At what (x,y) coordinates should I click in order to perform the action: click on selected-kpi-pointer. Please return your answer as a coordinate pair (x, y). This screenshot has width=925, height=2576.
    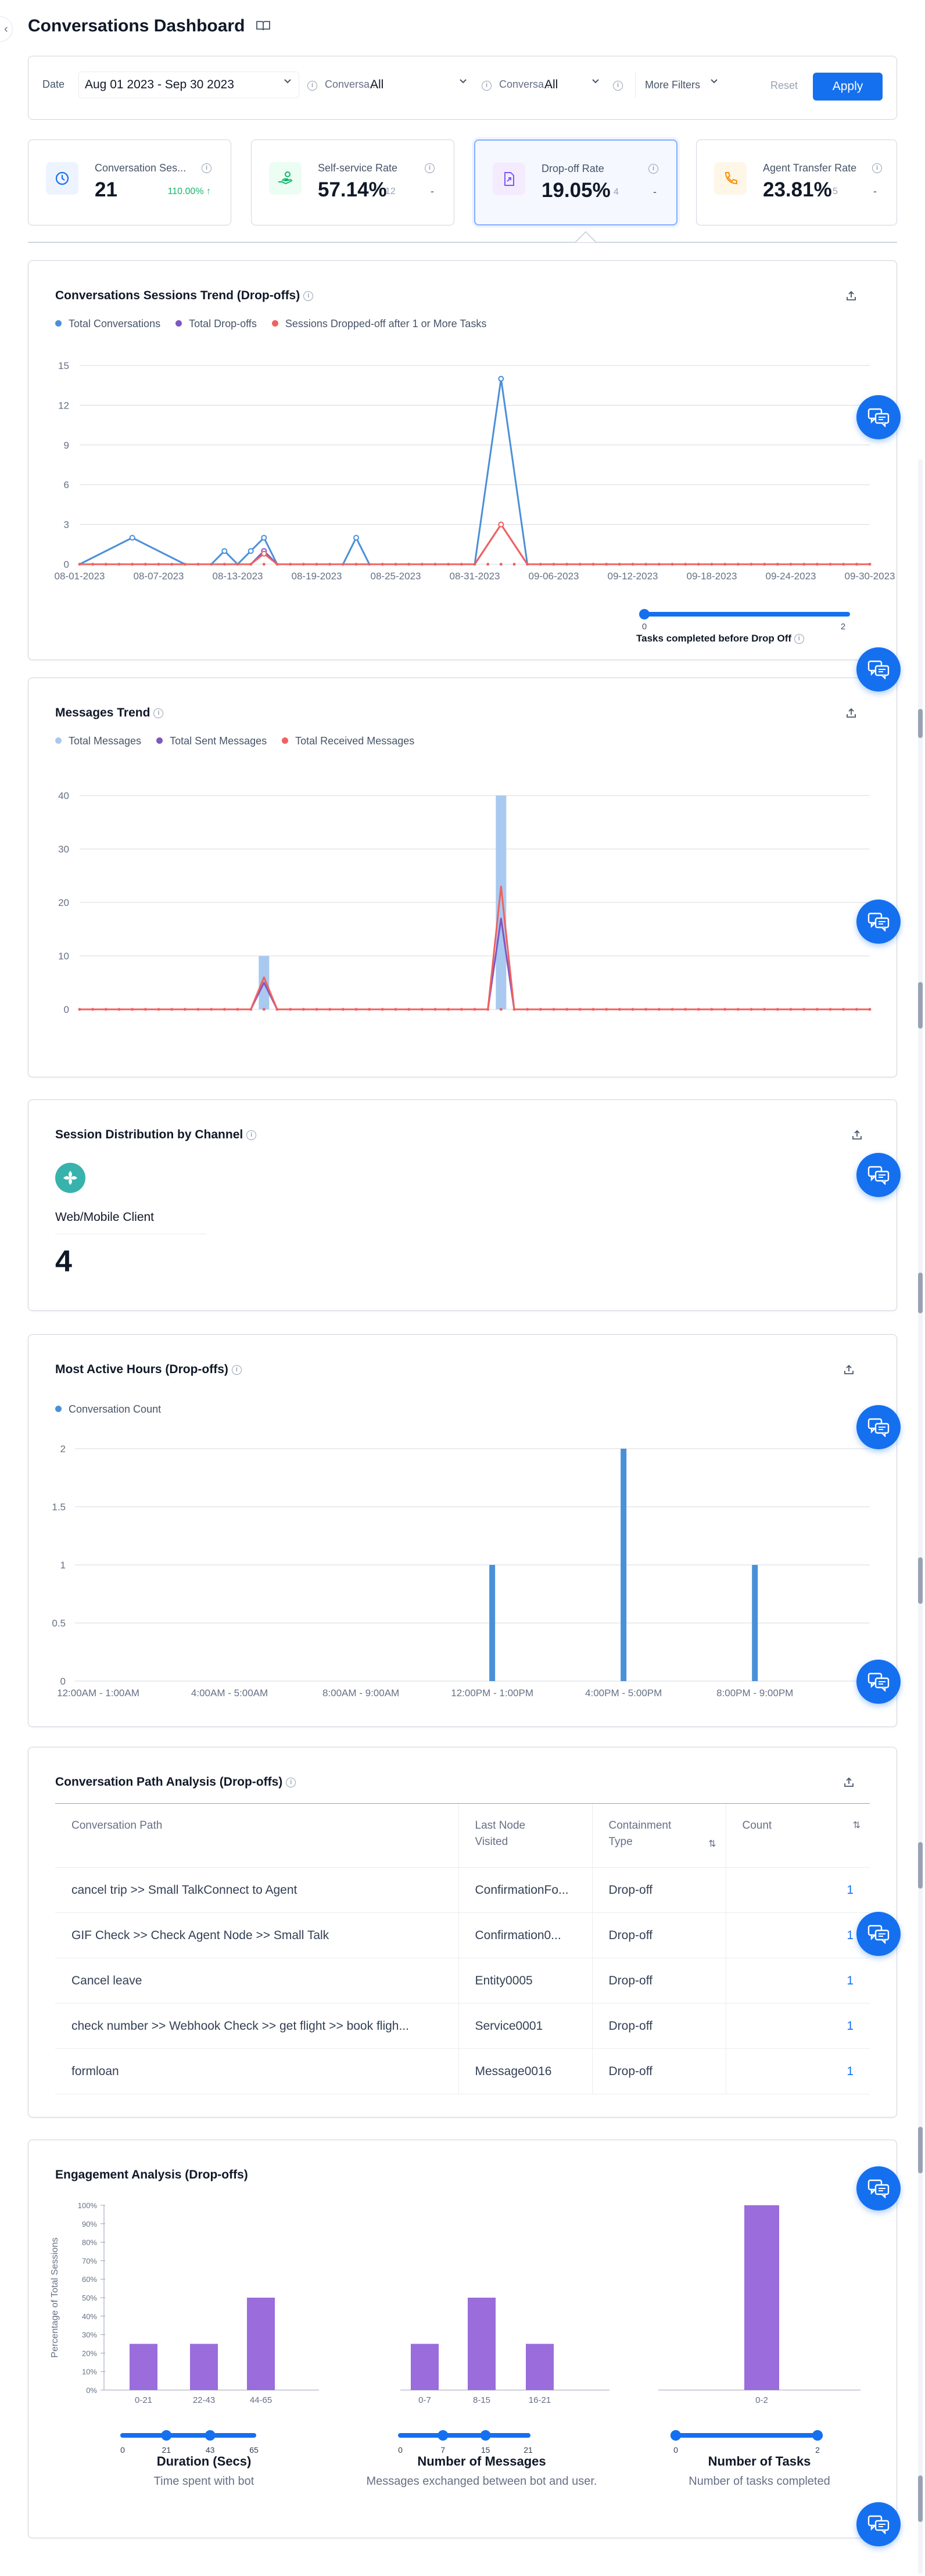
    Looking at the image, I should click on (585, 237).